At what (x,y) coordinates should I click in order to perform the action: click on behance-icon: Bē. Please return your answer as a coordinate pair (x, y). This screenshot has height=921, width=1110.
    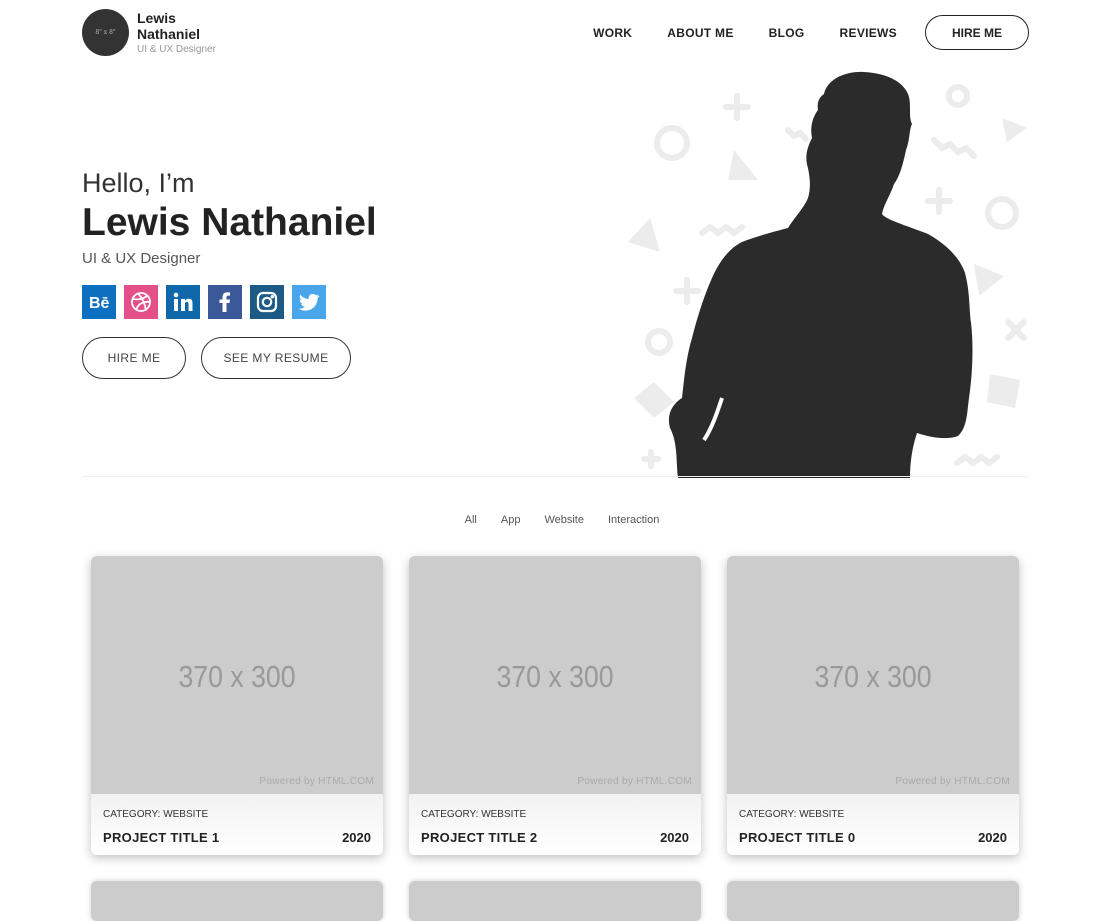
    Looking at the image, I should click on (99, 302).